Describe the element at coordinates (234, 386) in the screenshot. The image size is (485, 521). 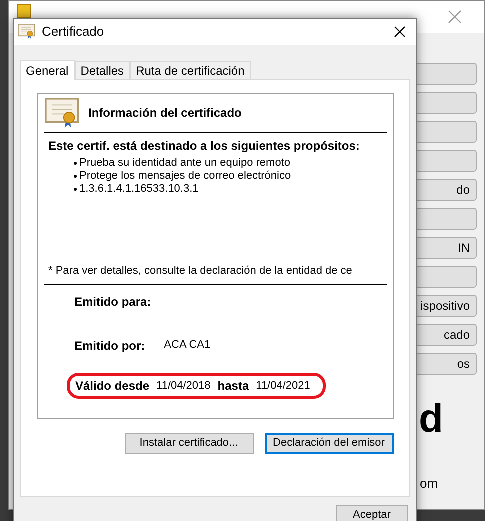
I see `valid-to-label: hasta` at that location.